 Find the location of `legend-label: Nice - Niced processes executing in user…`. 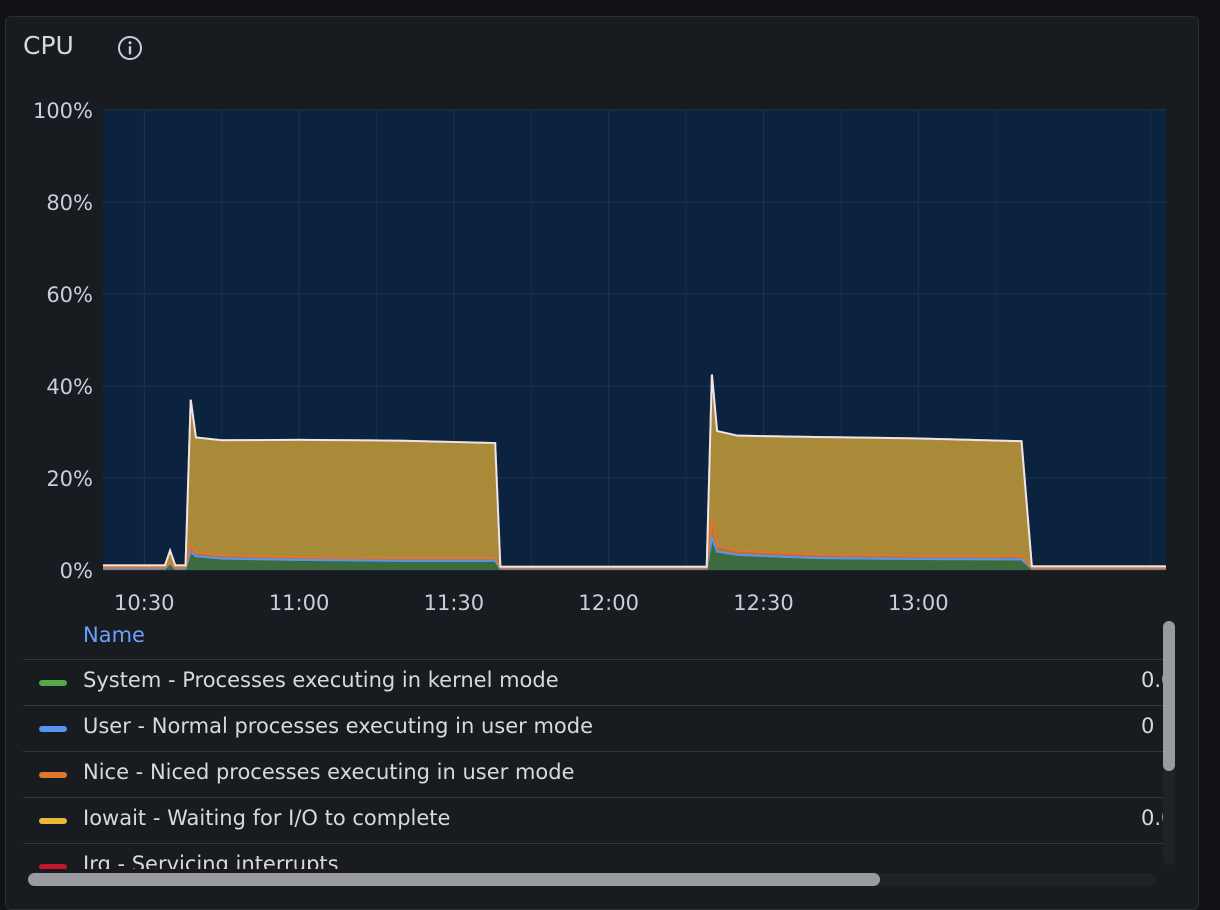

legend-label: Nice - Niced processes executing in user… is located at coordinates (329, 772).